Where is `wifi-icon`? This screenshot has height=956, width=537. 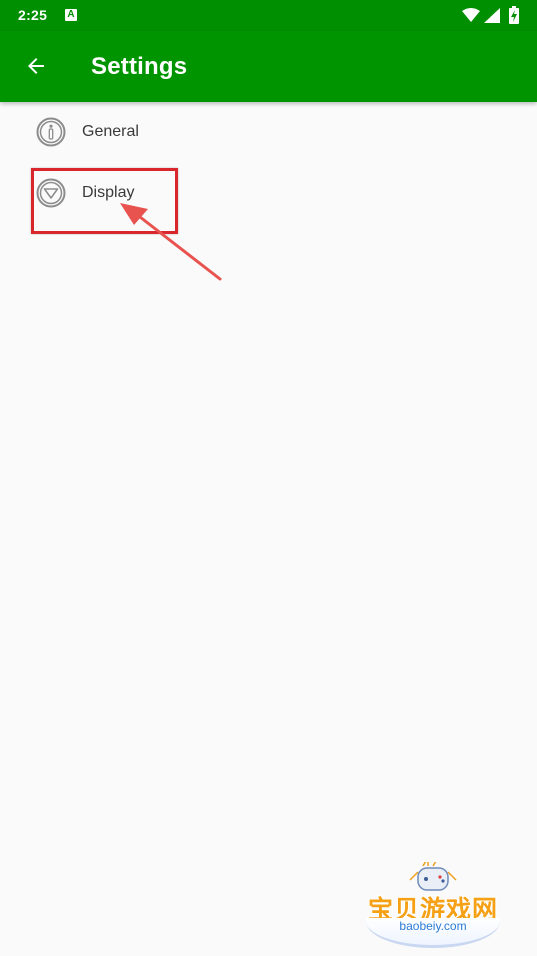
wifi-icon is located at coordinates (471, 17).